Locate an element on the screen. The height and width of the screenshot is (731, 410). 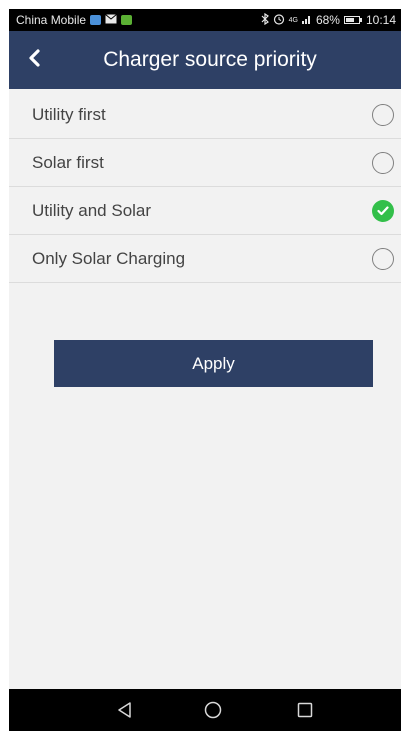
app-header: Charger source priority is located at coordinates (205, 60).